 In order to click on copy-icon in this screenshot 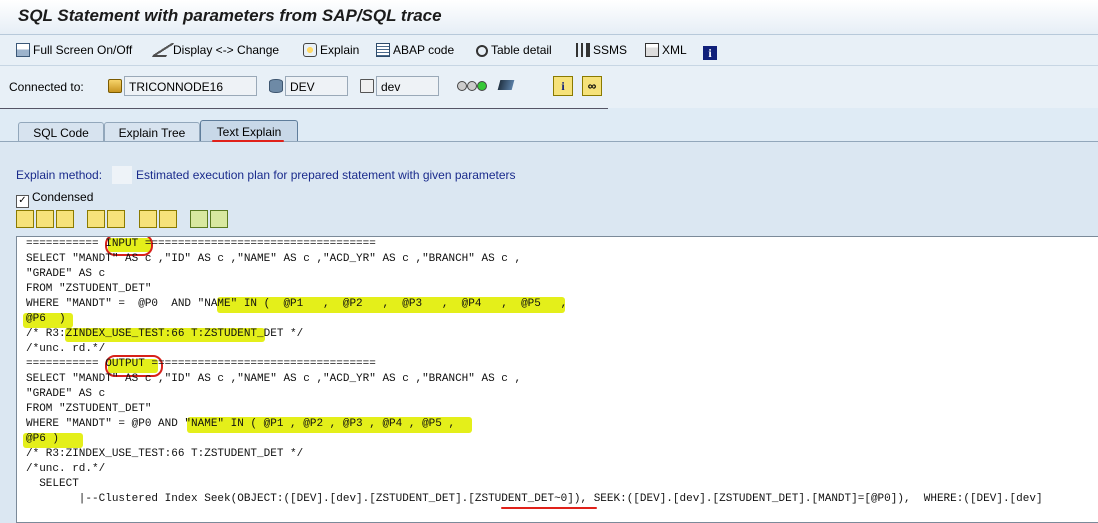, I will do `click(45, 219)`.